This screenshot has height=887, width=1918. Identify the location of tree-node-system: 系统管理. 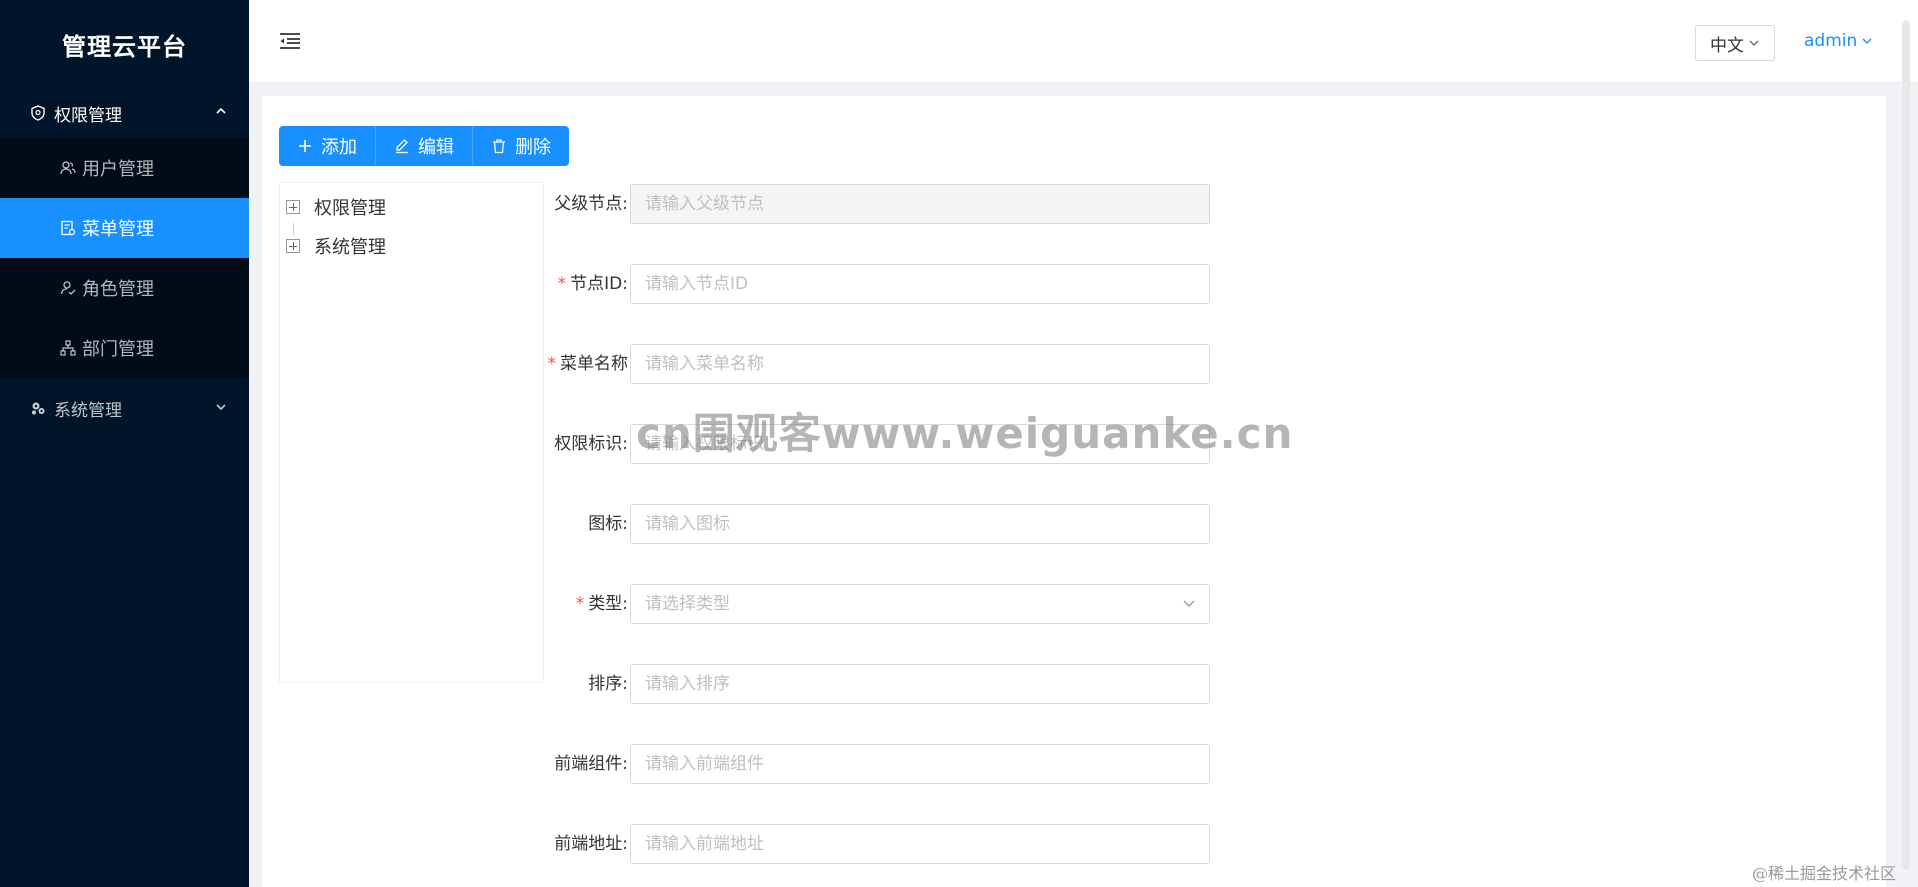
(336, 246).